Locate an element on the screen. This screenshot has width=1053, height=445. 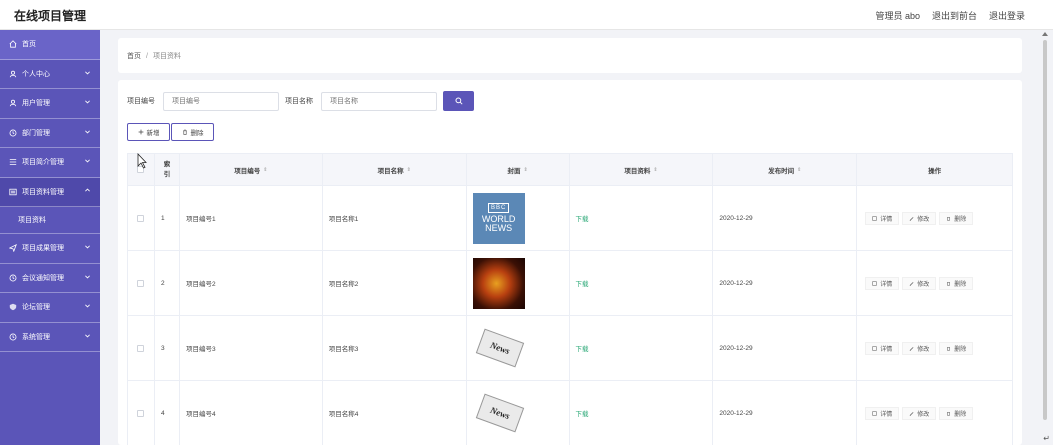
sidebar-item-meeting-notices: 会议通知管理 is located at coordinates (50, 278).